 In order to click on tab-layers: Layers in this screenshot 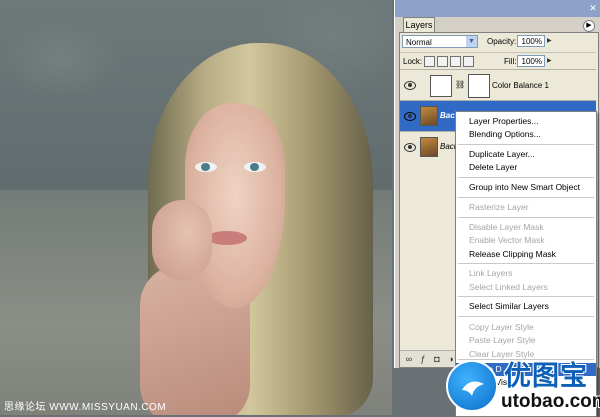, I will do `click(419, 25)`.